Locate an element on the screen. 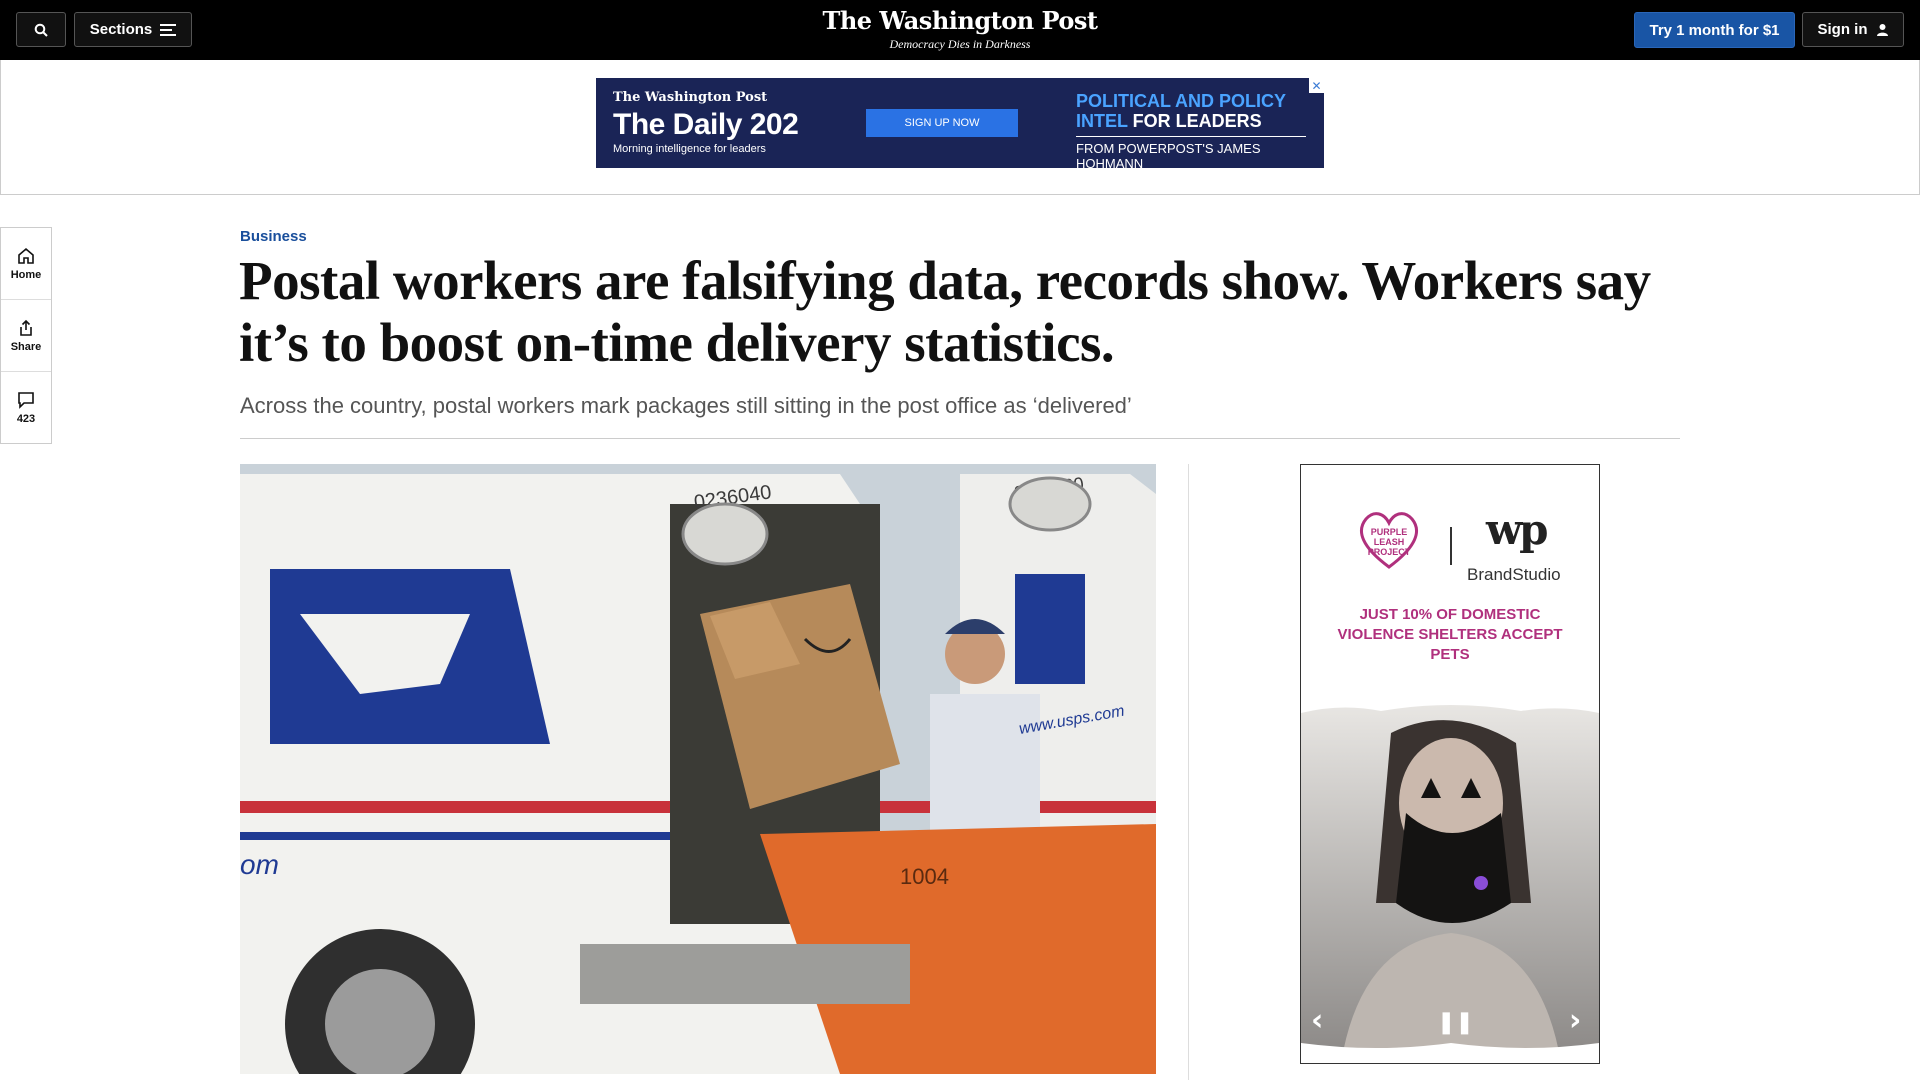  rail-share-label: Share is located at coordinates (26, 346).